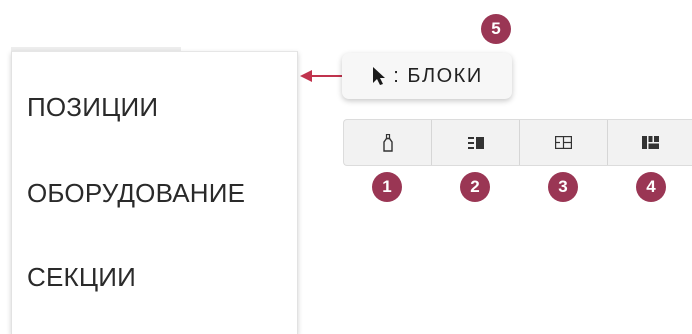 The width and height of the screenshot is (692, 334). I want to click on callout-badge-4: 4, so click(651, 187).